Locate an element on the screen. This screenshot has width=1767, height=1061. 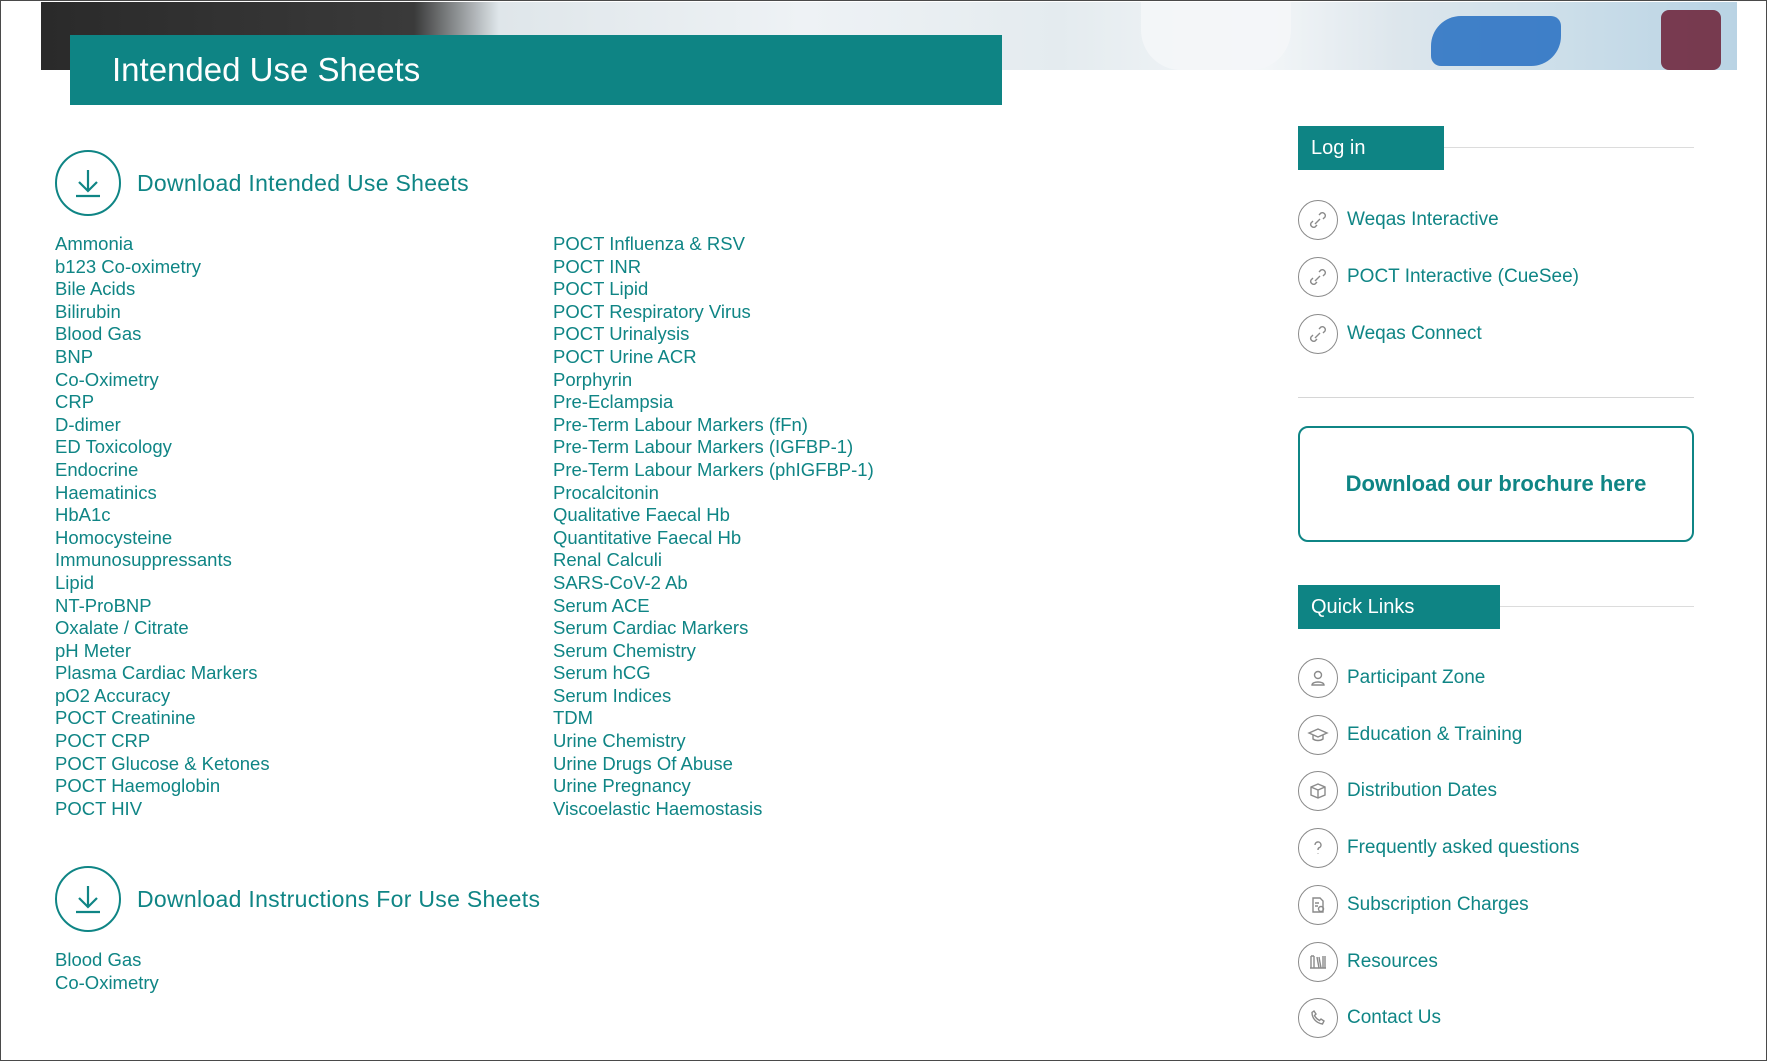
sheet-link: POCT Lipid is located at coordinates (713, 289).